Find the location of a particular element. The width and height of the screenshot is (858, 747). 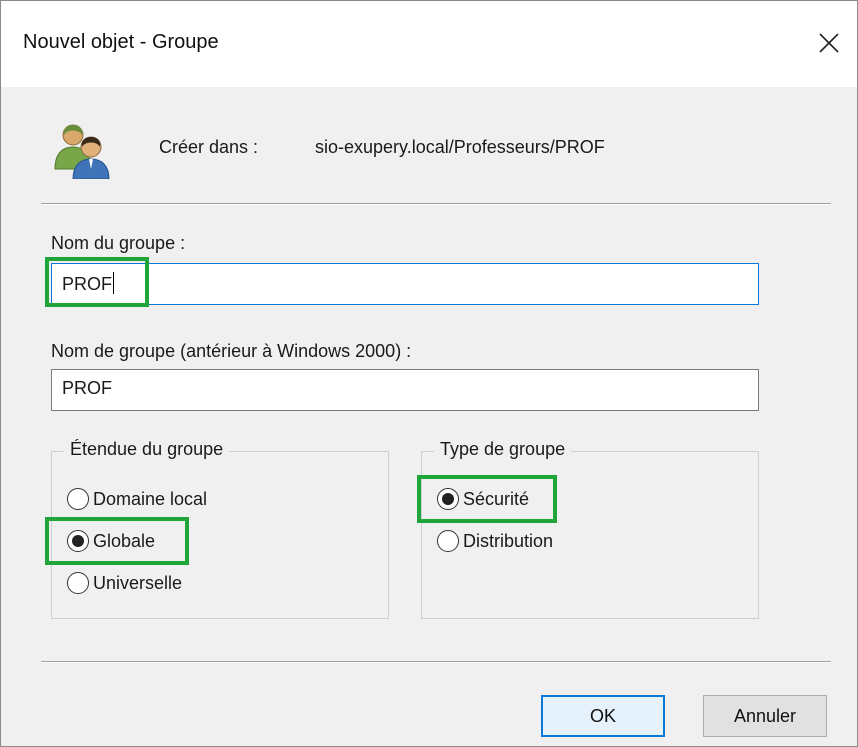

group-type-legend: Type de groupe is located at coordinates (503, 449).